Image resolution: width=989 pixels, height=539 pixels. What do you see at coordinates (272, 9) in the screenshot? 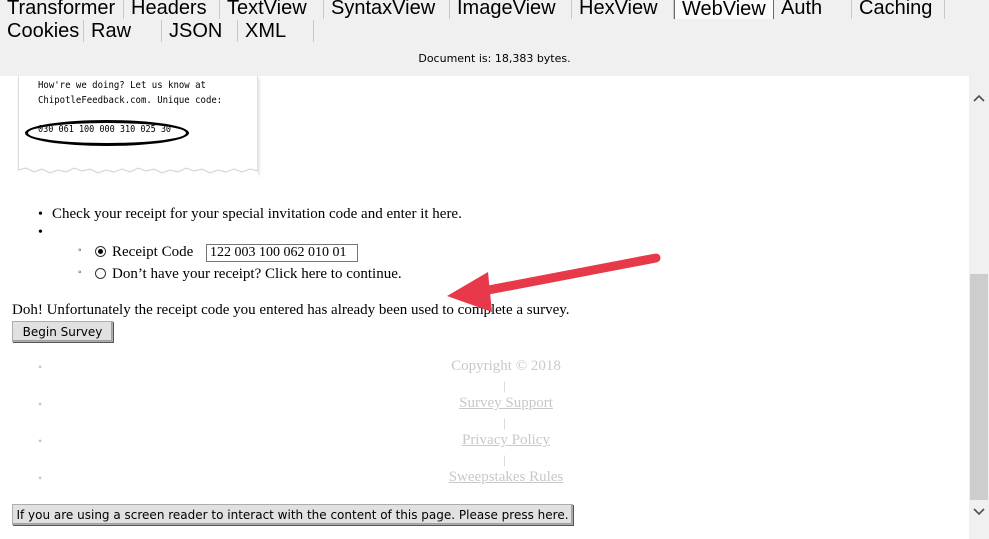
I see `tab-textview: TextView` at bounding box center [272, 9].